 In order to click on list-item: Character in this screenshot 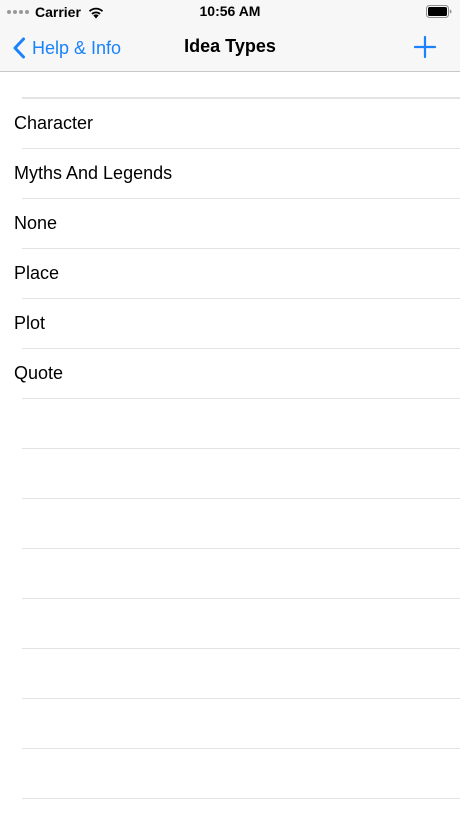, I will do `click(237, 123)`.